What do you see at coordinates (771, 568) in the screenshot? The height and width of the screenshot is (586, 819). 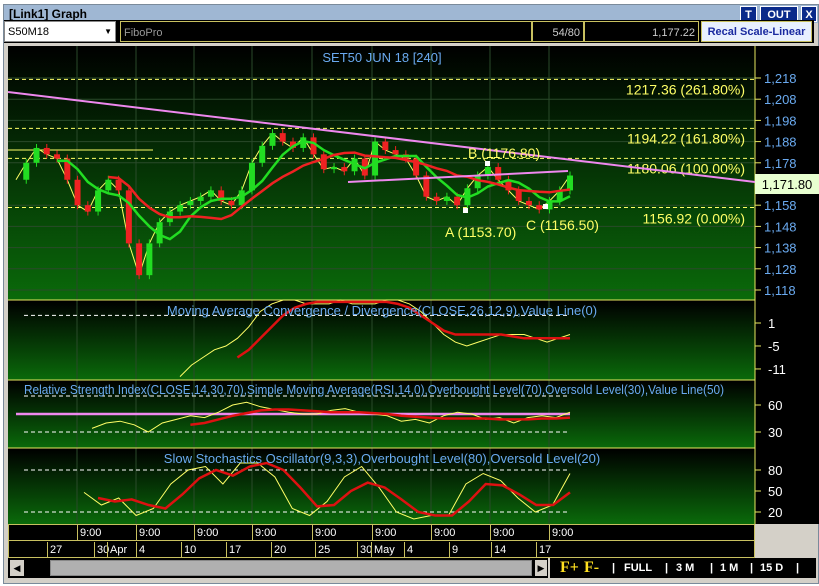 I see `range-15d-button: 15 D` at bounding box center [771, 568].